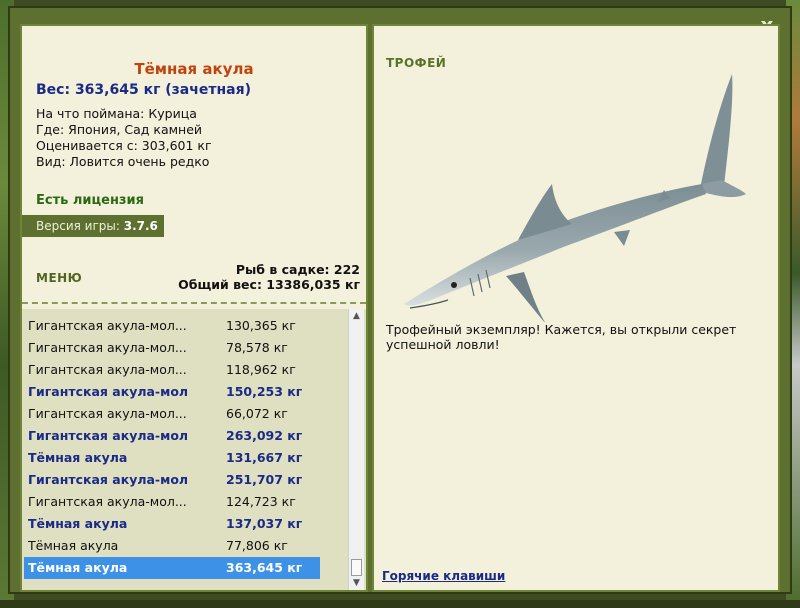 The image size is (800, 608). Describe the element at coordinates (194, 69) in the screenshot. I see `fish-name: Тёмная акула` at that location.